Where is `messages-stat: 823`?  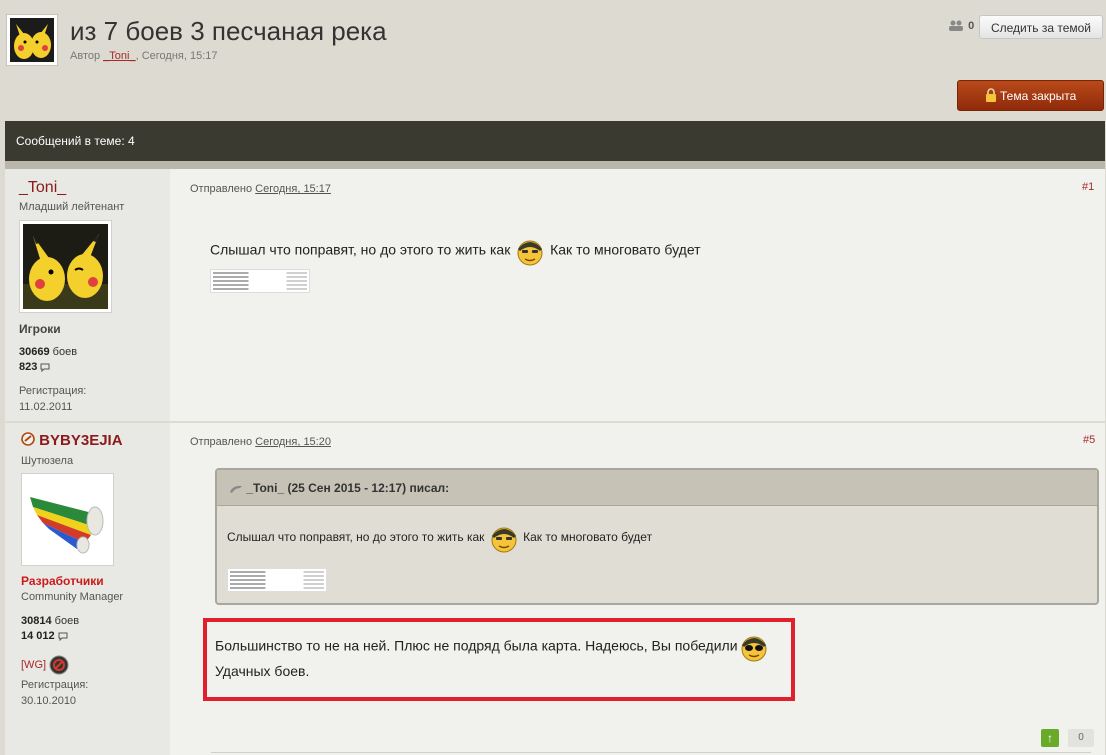 messages-stat: 823 is located at coordinates (34, 367).